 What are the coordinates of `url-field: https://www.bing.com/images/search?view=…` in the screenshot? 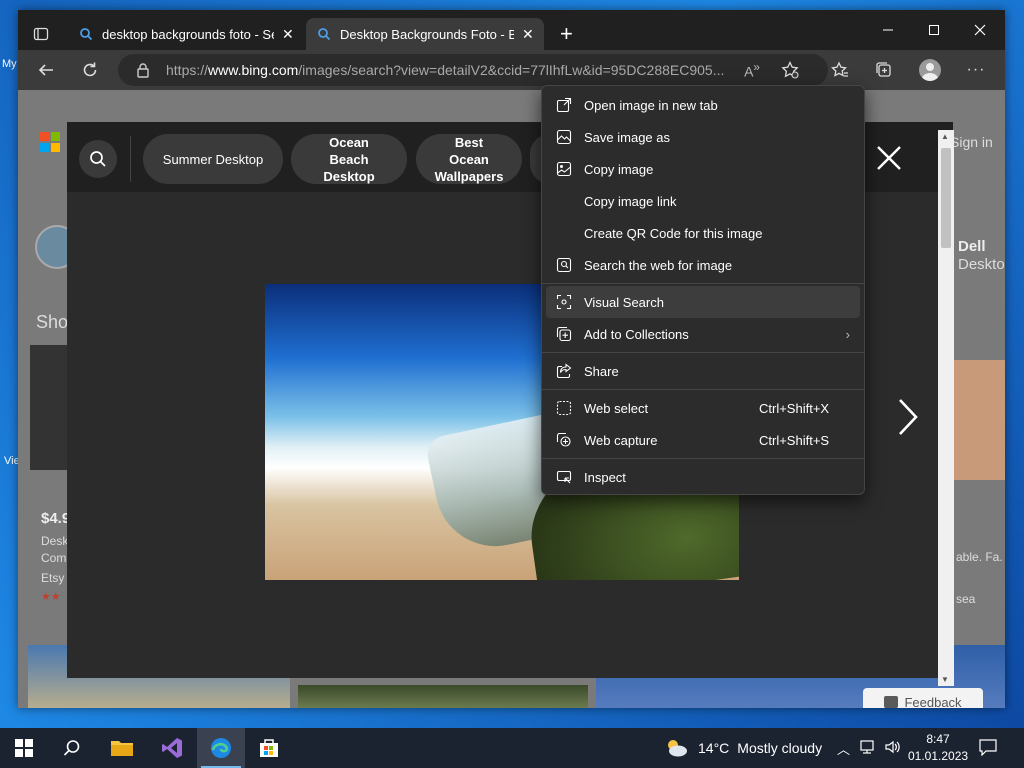 It's located at (473, 70).